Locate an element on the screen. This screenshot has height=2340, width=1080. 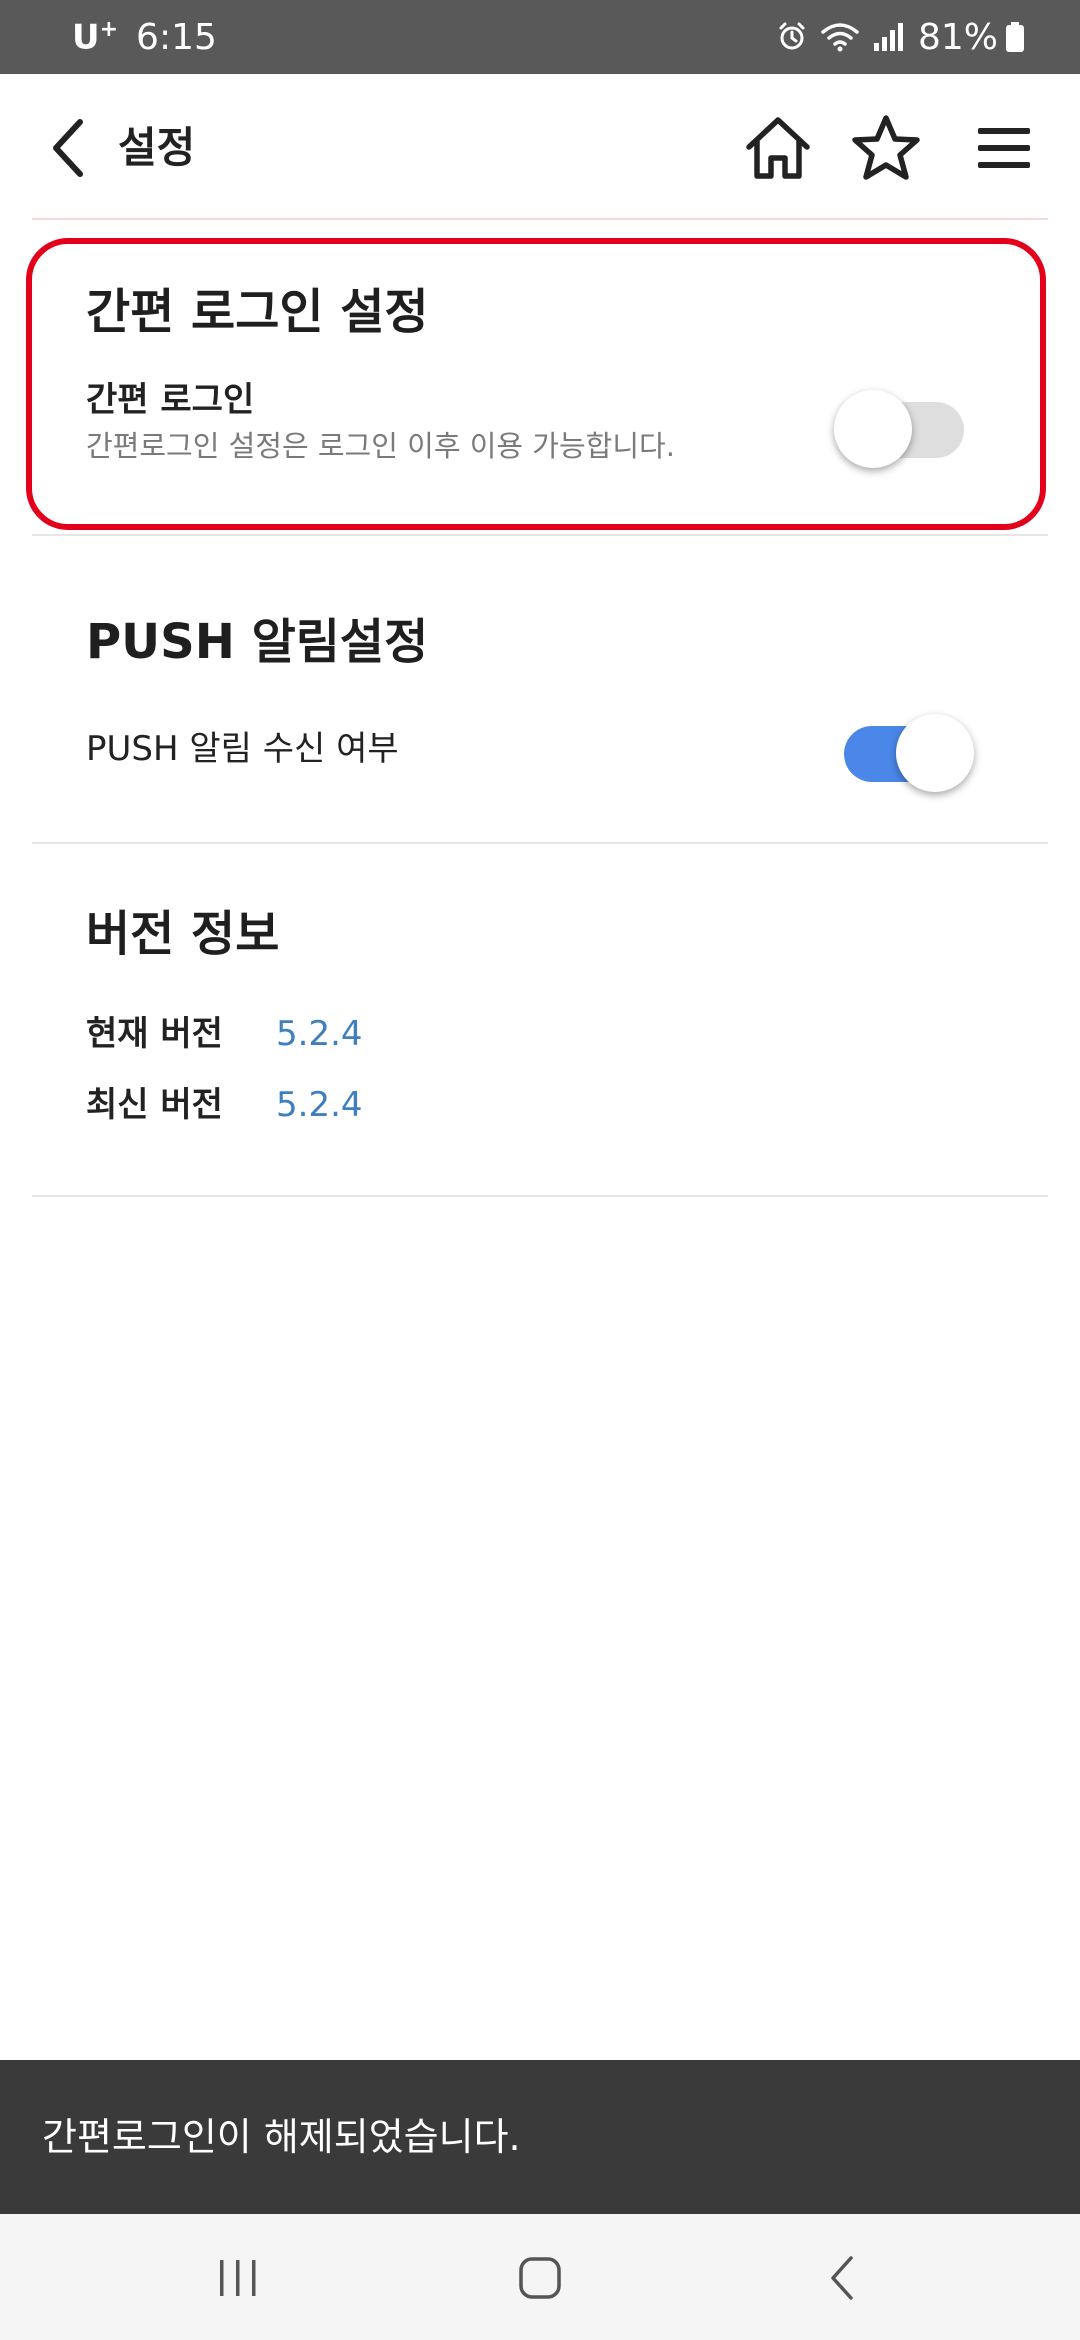
star-icon is located at coordinates (886, 147).